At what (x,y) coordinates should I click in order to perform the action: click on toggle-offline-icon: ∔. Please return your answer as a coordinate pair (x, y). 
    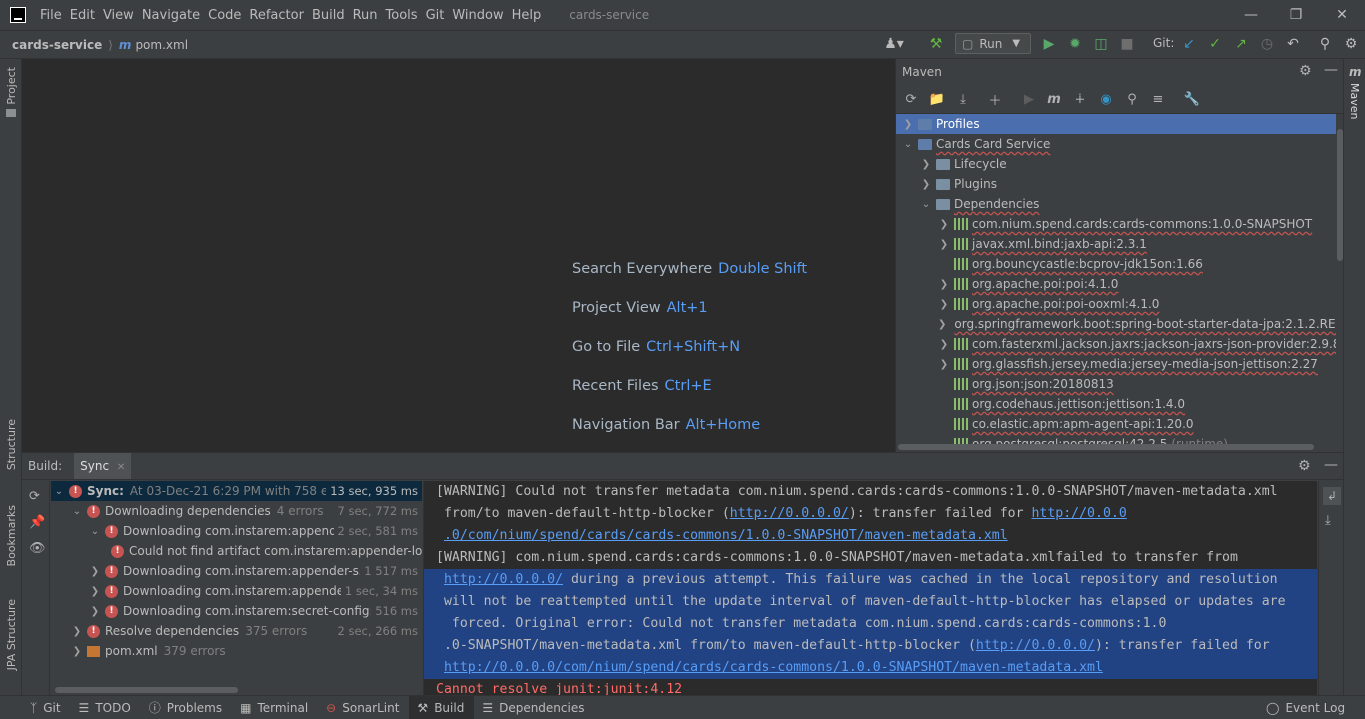
    Looking at the image, I should click on (1080, 99).